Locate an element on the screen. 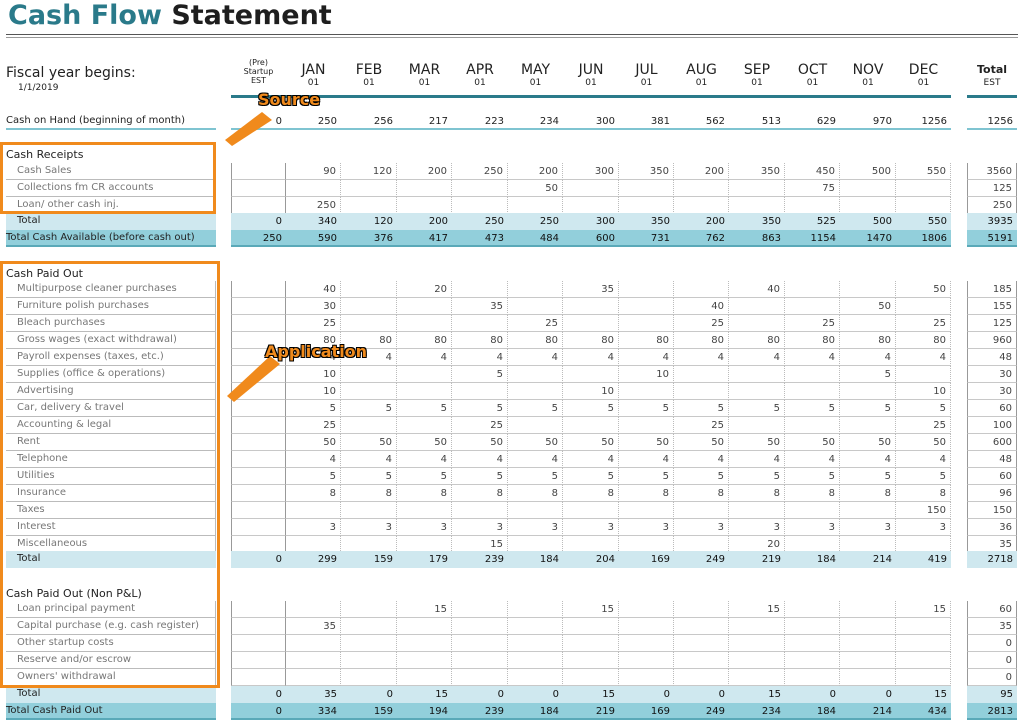  row-value-cell: 376 is located at coordinates (369, 238).